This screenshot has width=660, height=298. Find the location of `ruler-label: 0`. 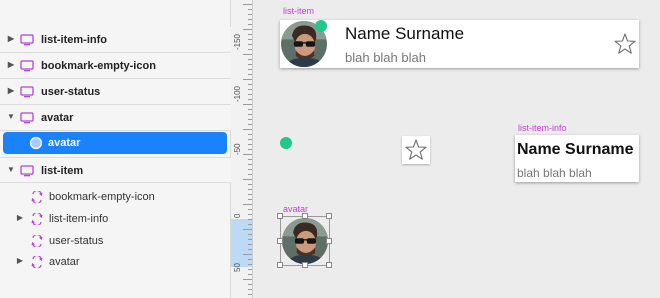

ruler-label: 0 is located at coordinates (237, 215).